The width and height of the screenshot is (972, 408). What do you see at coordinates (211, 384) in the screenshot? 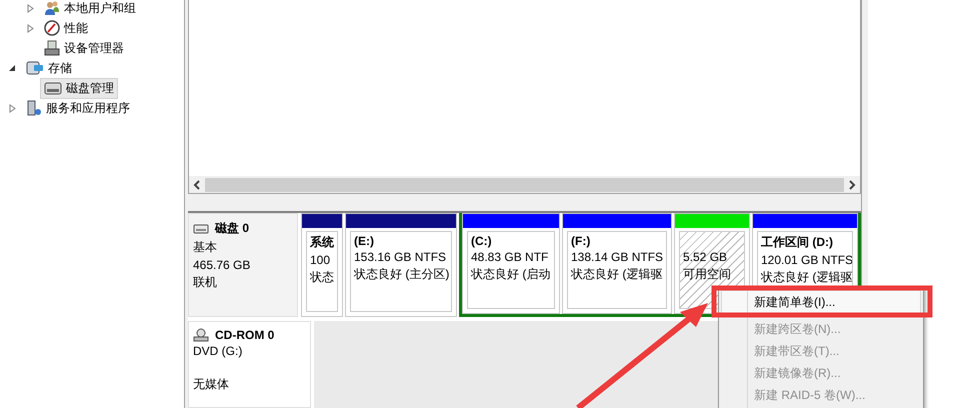
I see `disk-info: 无媒体` at bounding box center [211, 384].